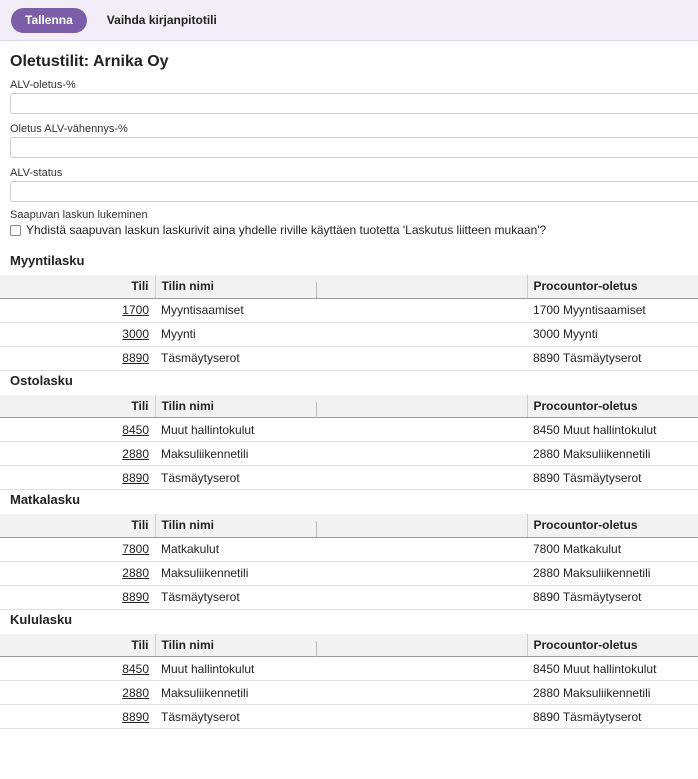 Image resolution: width=698 pixels, height=779 pixels. What do you see at coordinates (47, 260) in the screenshot?
I see `section-title: Myyntilasku` at bounding box center [47, 260].